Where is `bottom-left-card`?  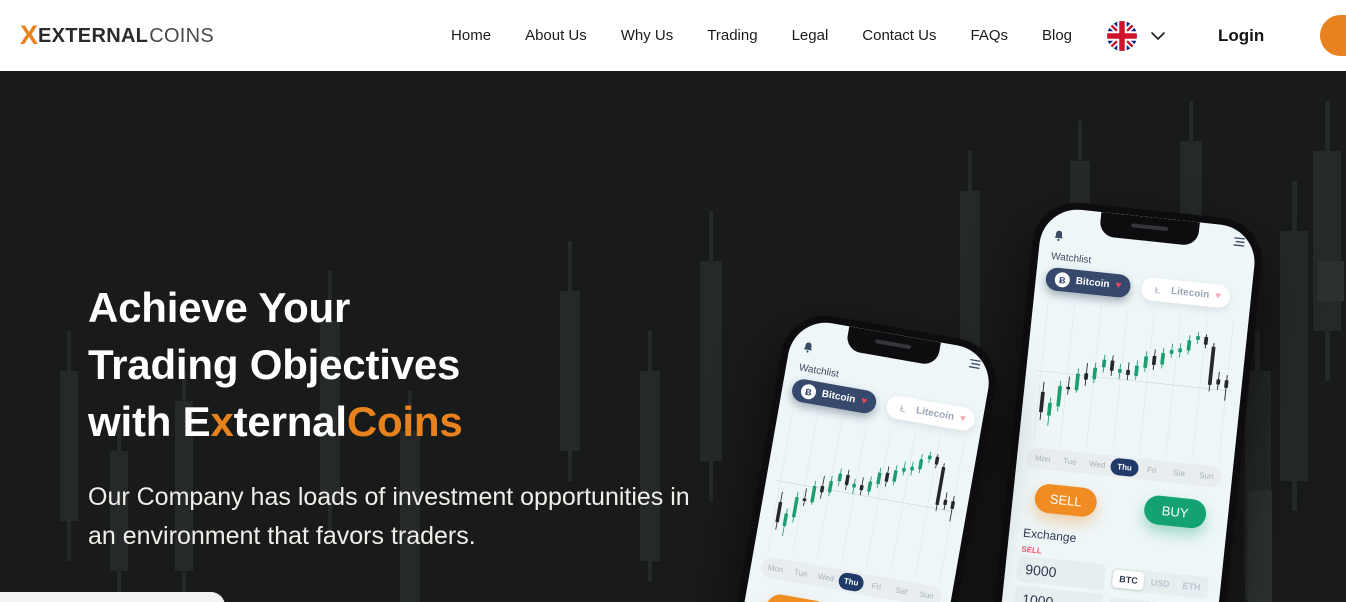 bottom-left-card is located at coordinates (112, 597).